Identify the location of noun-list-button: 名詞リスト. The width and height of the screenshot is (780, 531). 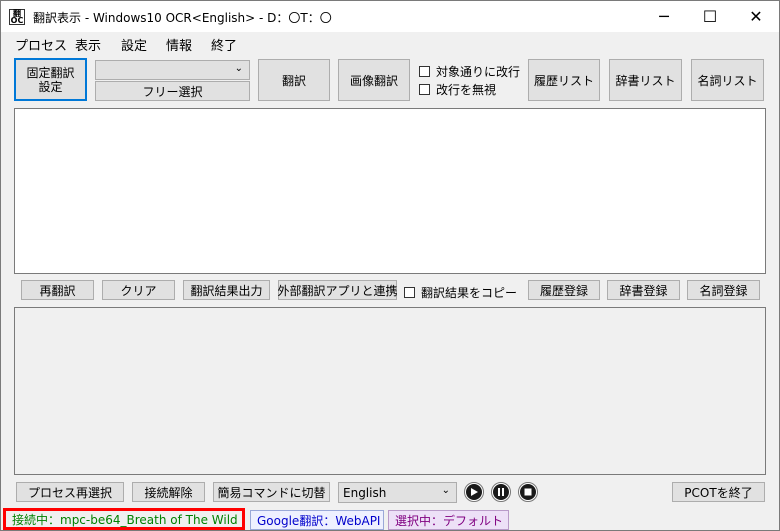
(727, 80).